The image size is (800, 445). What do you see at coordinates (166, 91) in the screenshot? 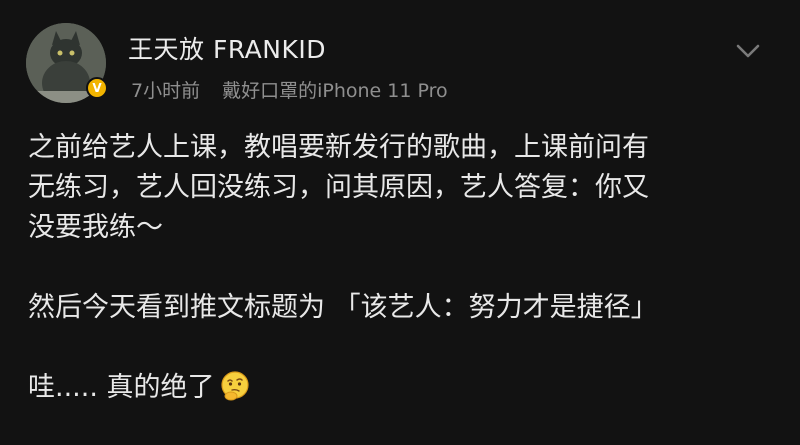
I see `post-time: 7小时前` at bounding box center [166, 91].